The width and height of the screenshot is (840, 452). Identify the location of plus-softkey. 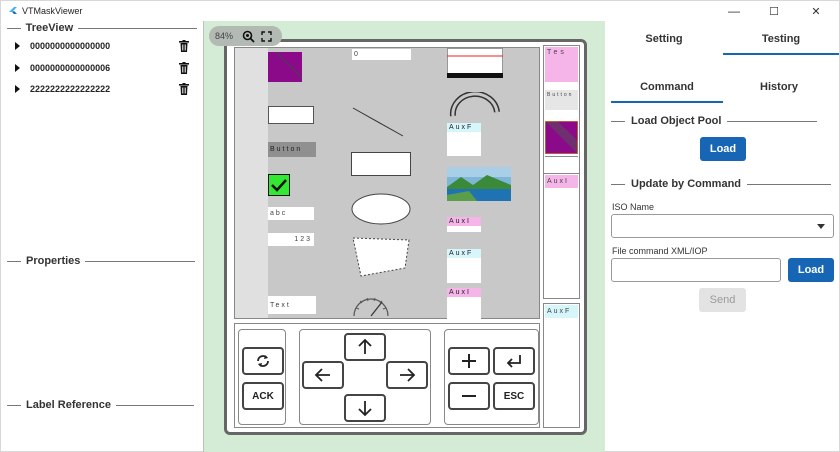
(469, 361).